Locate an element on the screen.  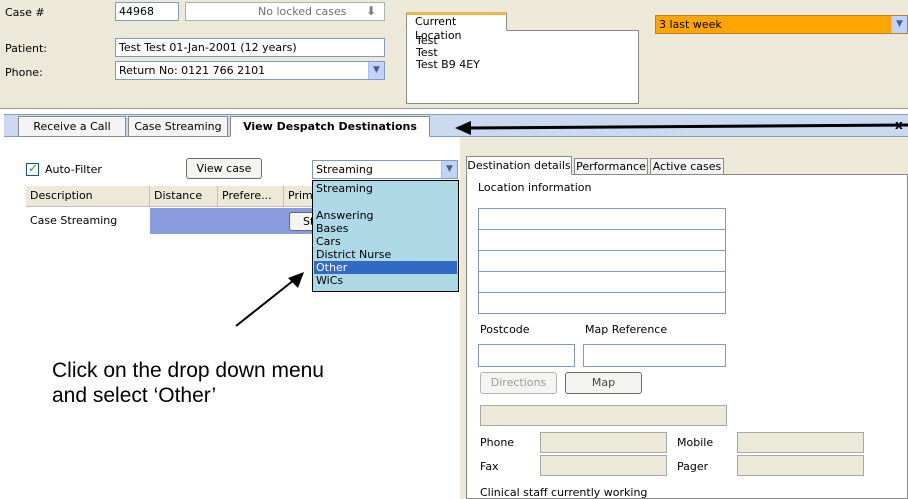
dropdown-option-cars: Cars is located at coordinates (385, 241).